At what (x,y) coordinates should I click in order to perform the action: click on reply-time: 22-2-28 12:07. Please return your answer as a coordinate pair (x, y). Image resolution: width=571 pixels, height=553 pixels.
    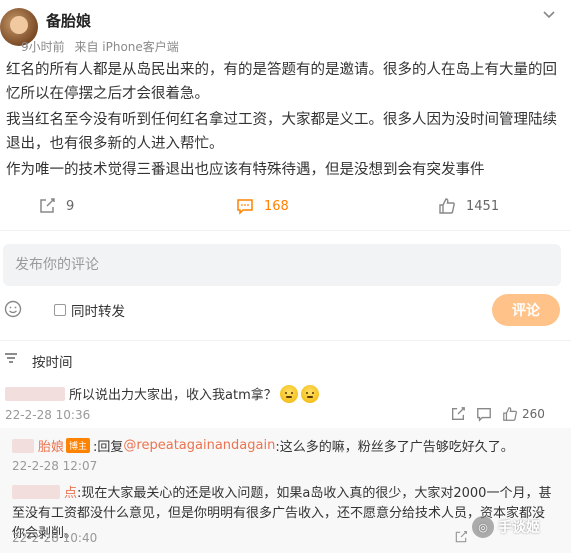
    Looking at the image, I should click on (55, 466).